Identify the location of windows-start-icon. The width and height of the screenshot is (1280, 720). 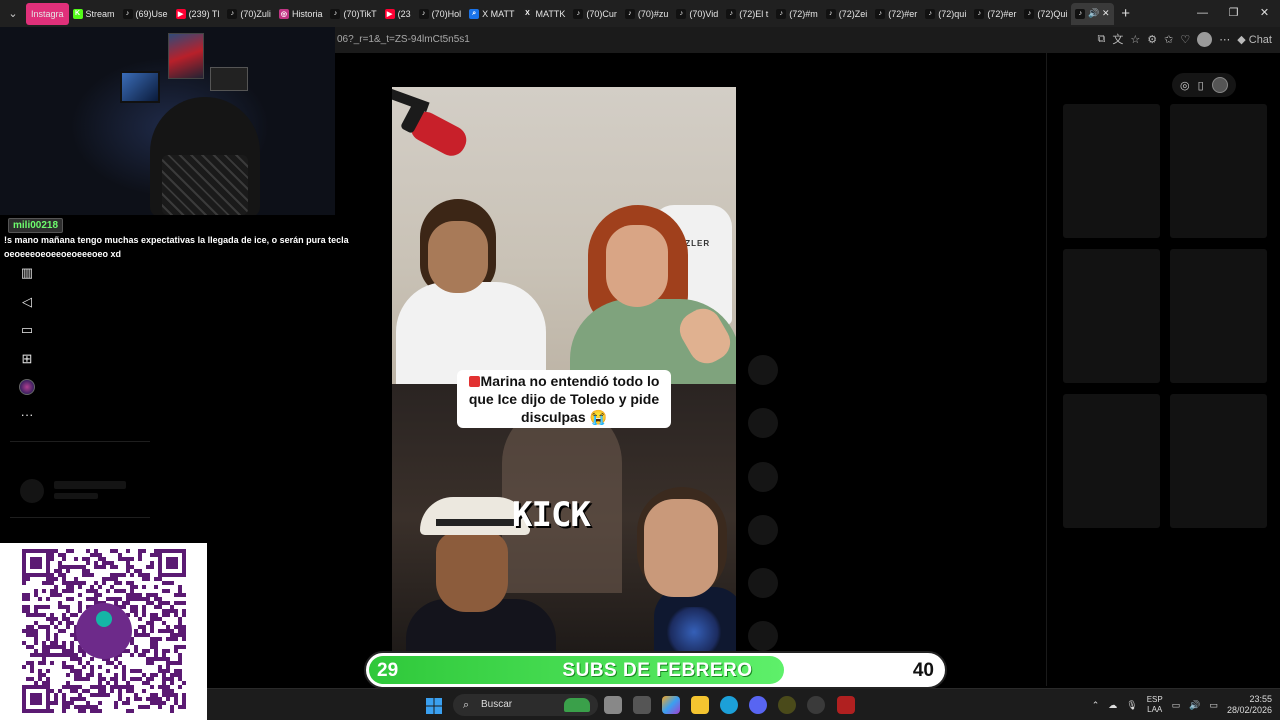
(434, 706).